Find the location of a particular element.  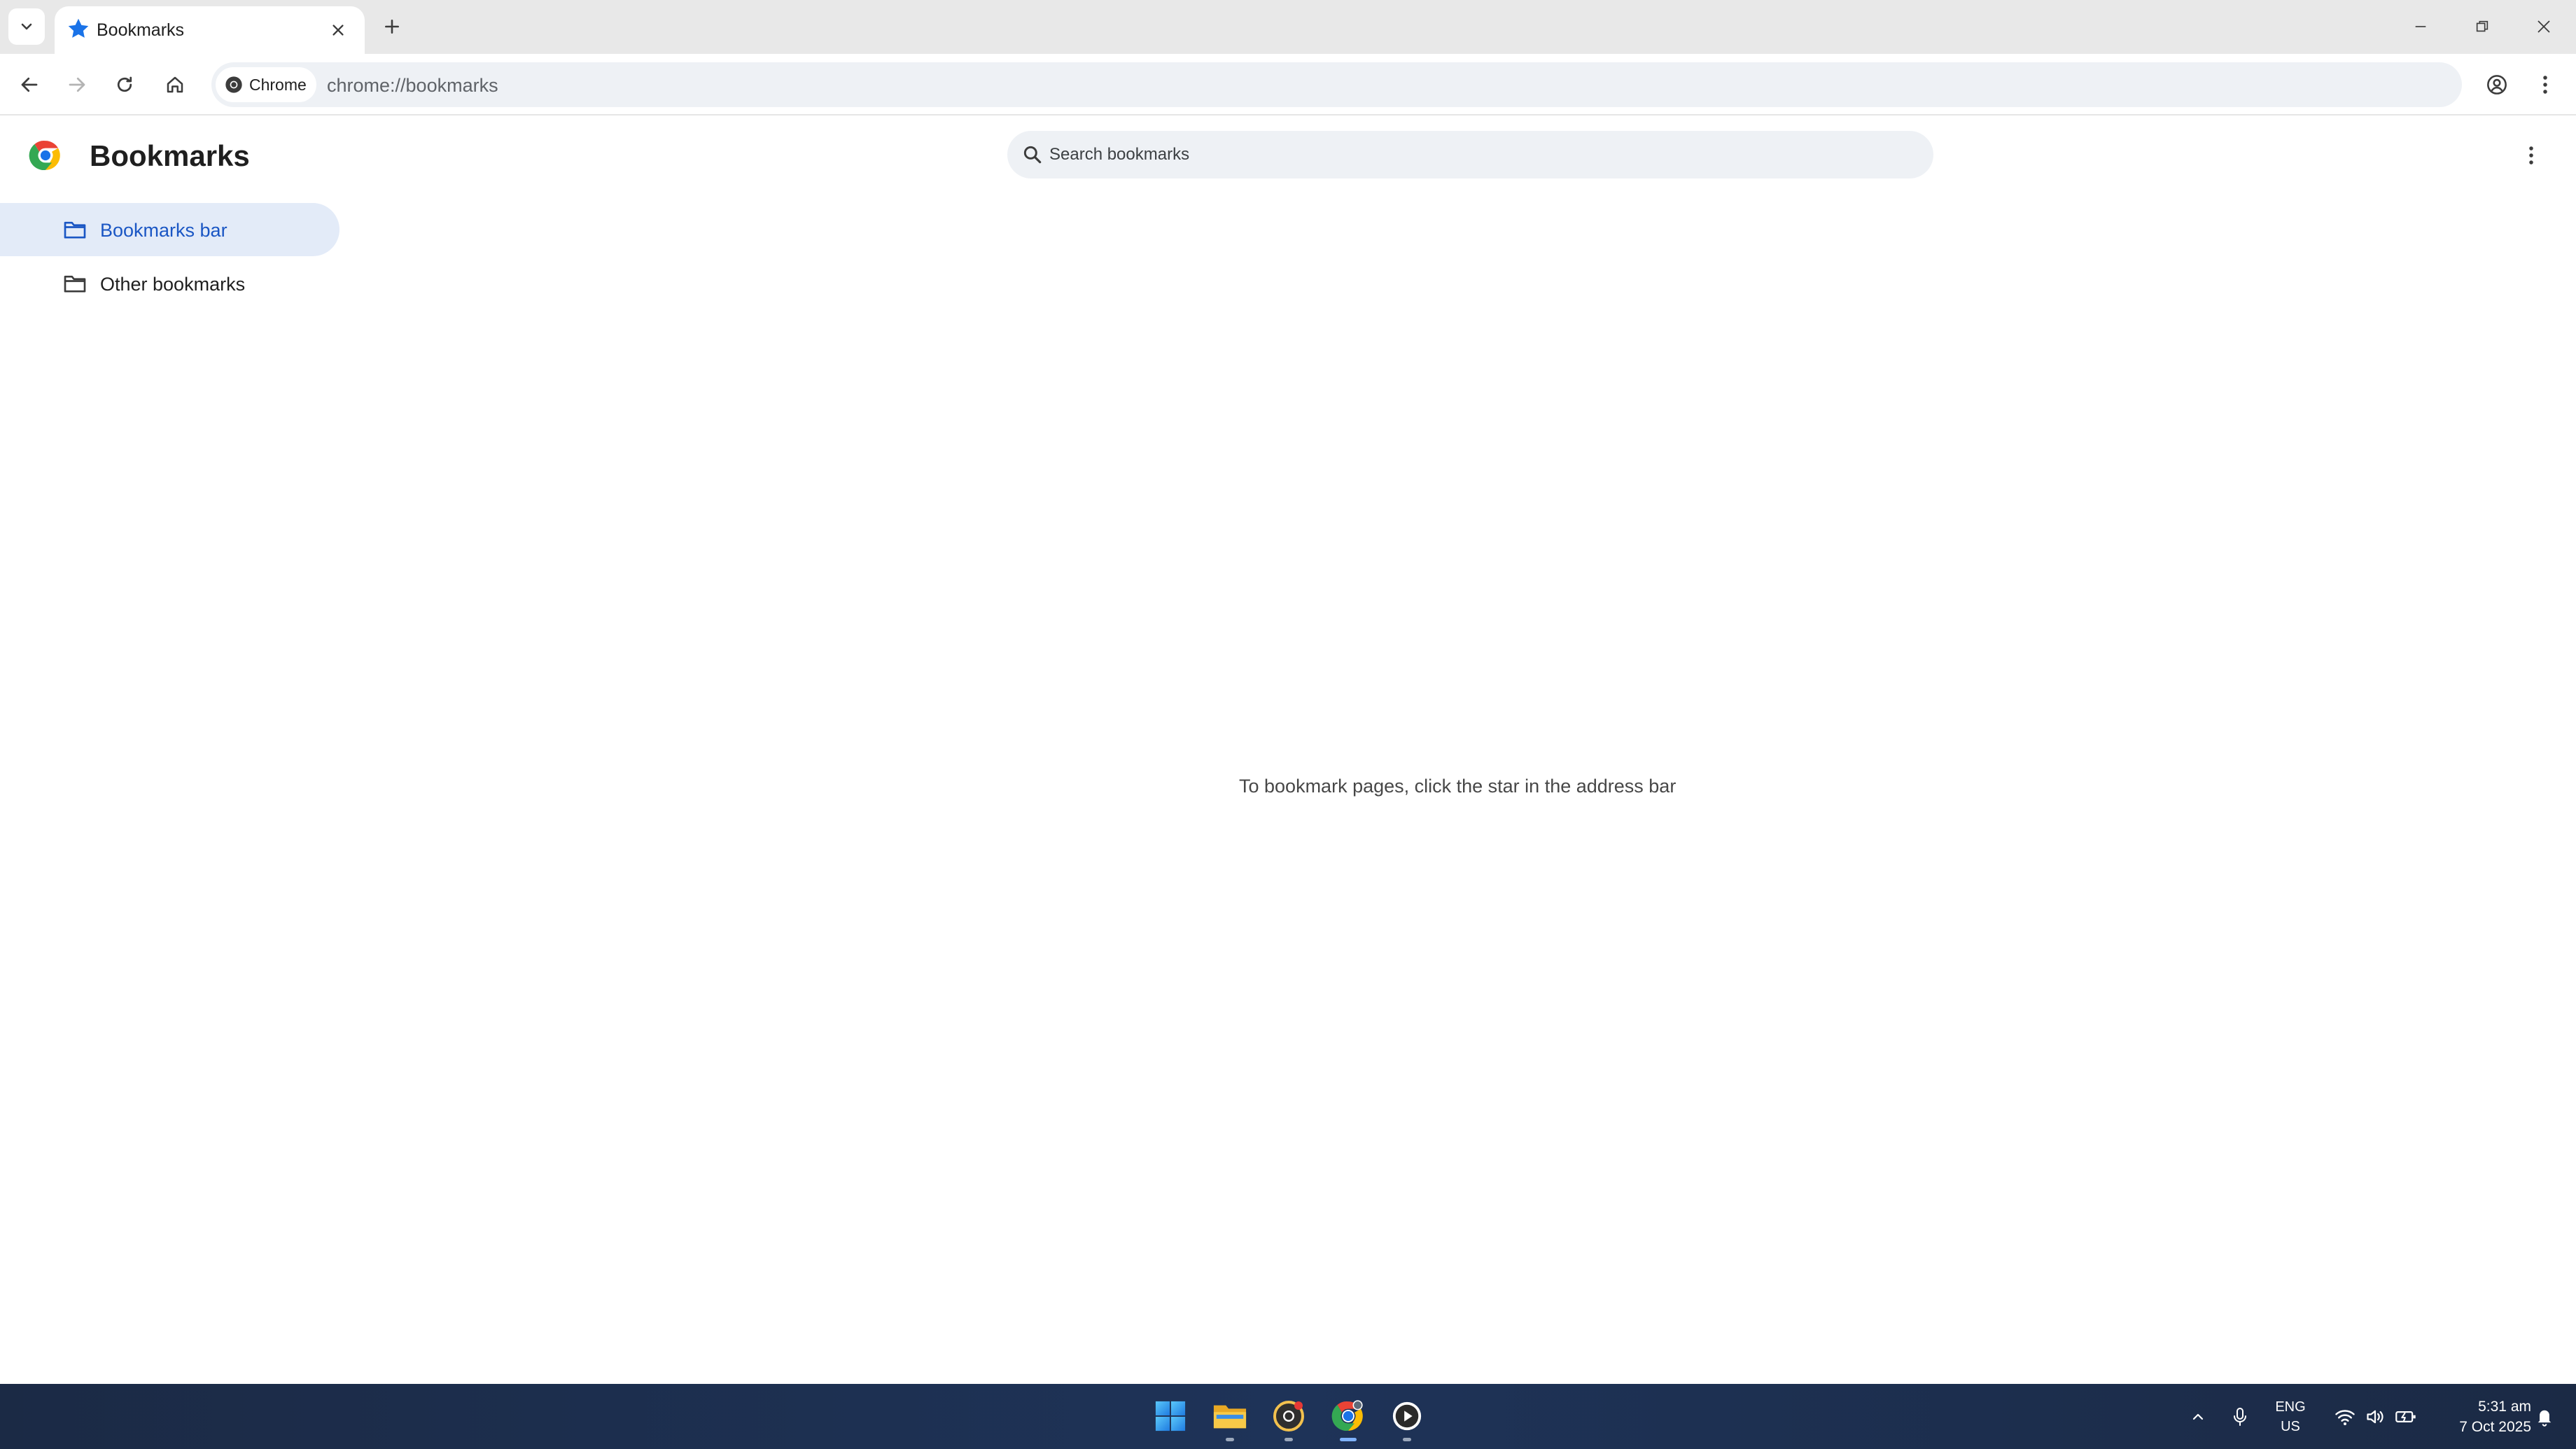

arrow-left-icon is located at coordinates (29, 84).